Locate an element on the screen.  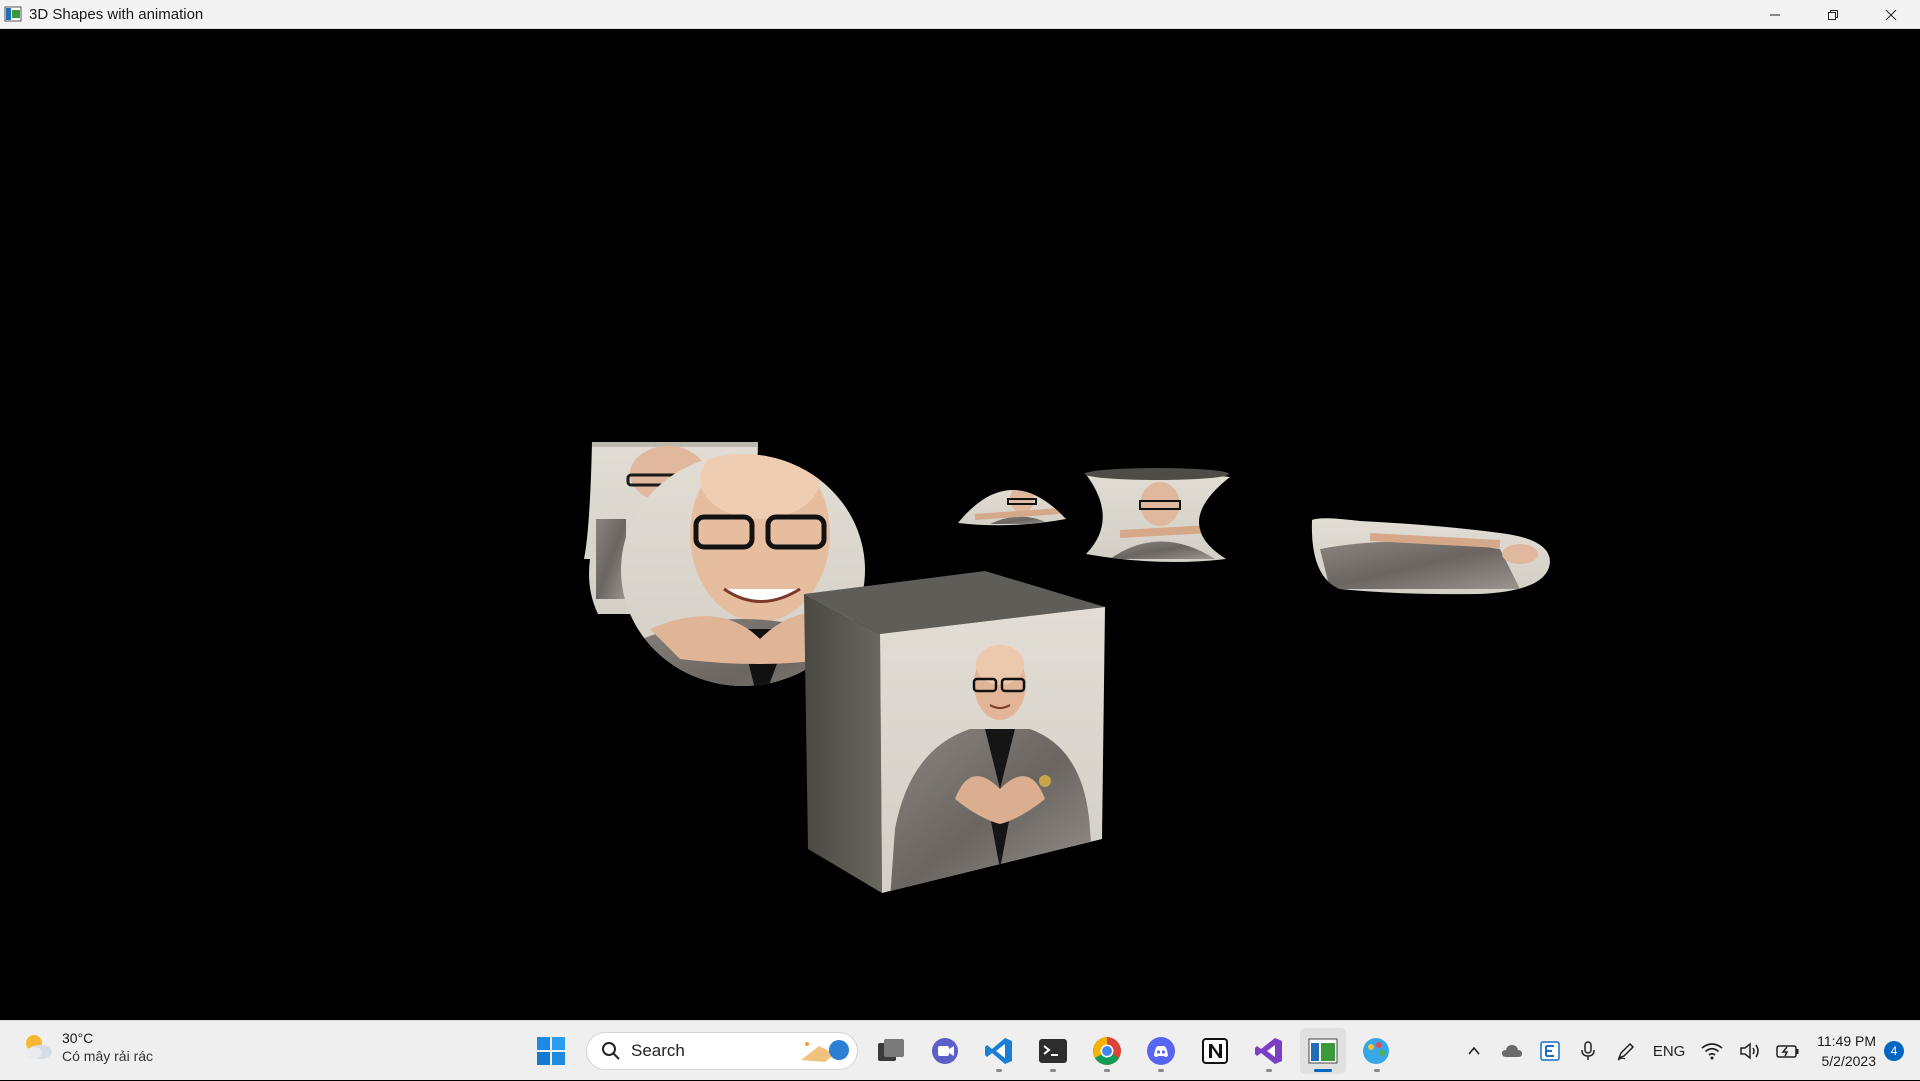
microphone-button is located at coordinates (1588, 1051).